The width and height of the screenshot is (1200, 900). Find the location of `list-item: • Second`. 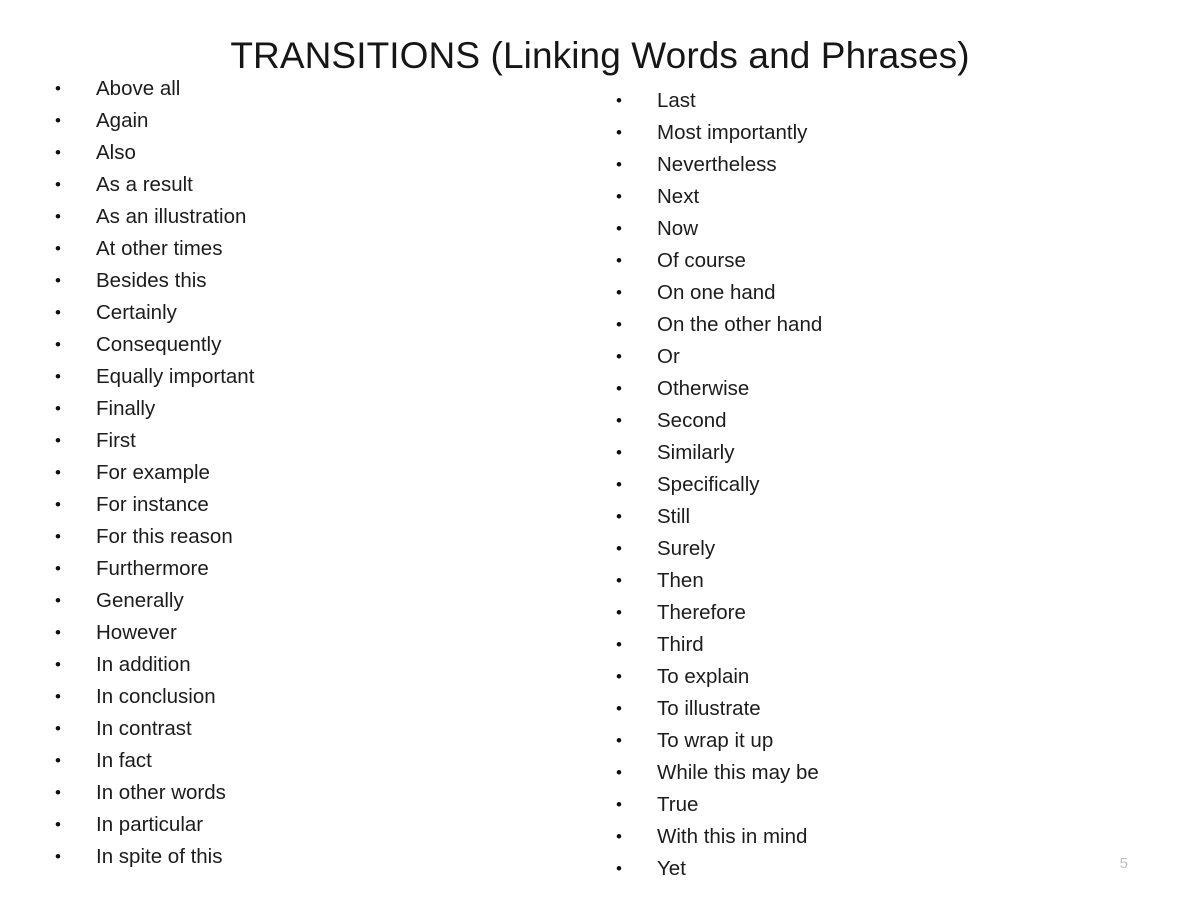

list-item: • Second is located at coordinates (881, 421).